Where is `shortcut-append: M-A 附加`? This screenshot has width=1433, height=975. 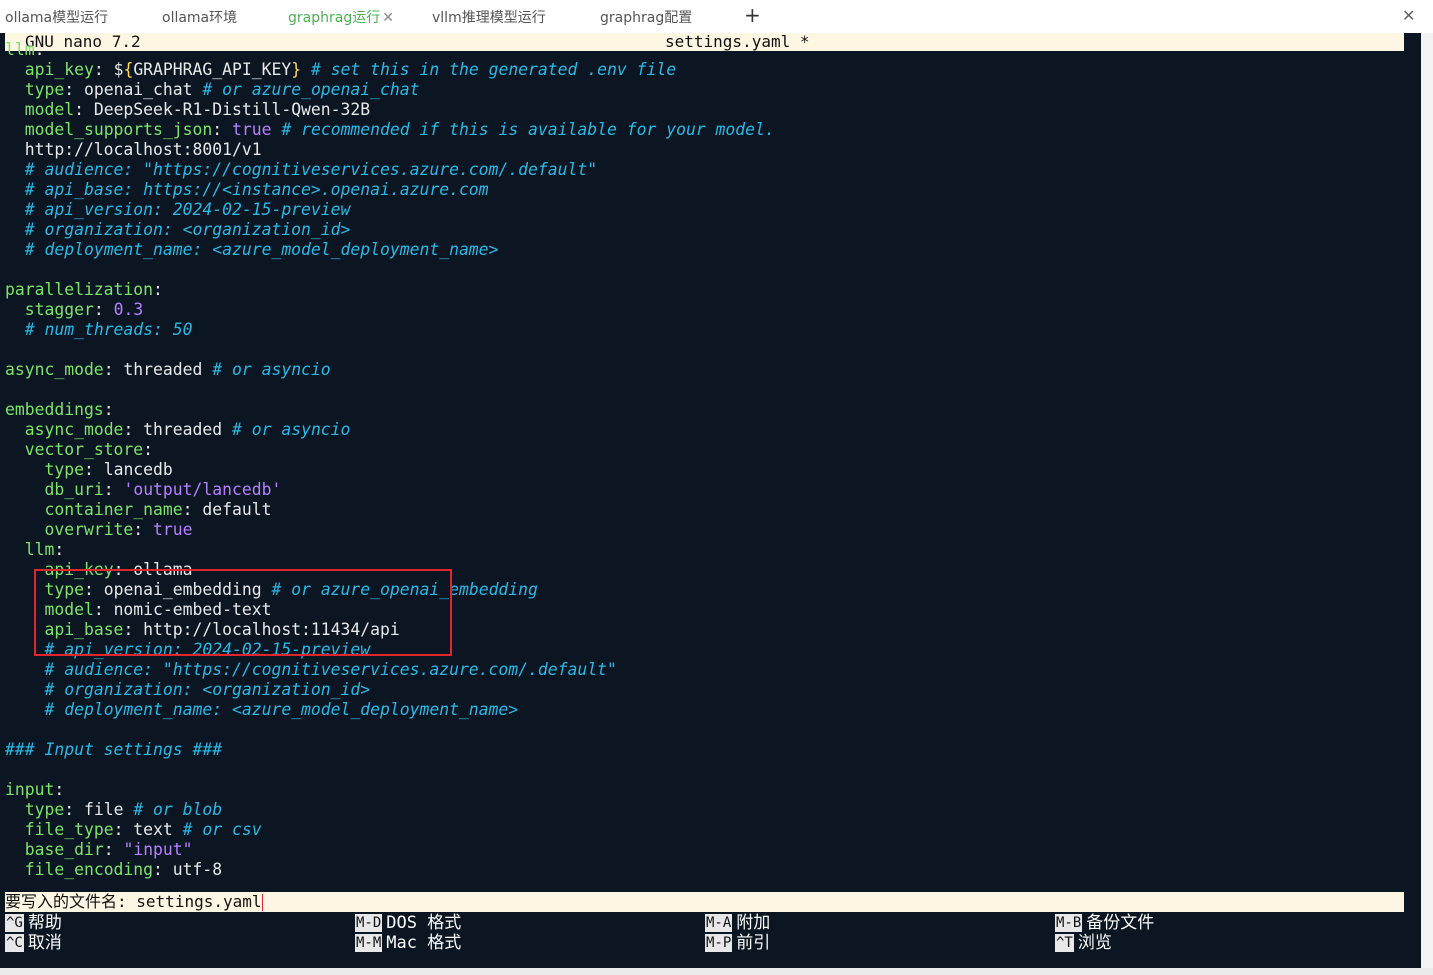 shortcut-append: M-A 附加 is located at coordinates (737, 923).